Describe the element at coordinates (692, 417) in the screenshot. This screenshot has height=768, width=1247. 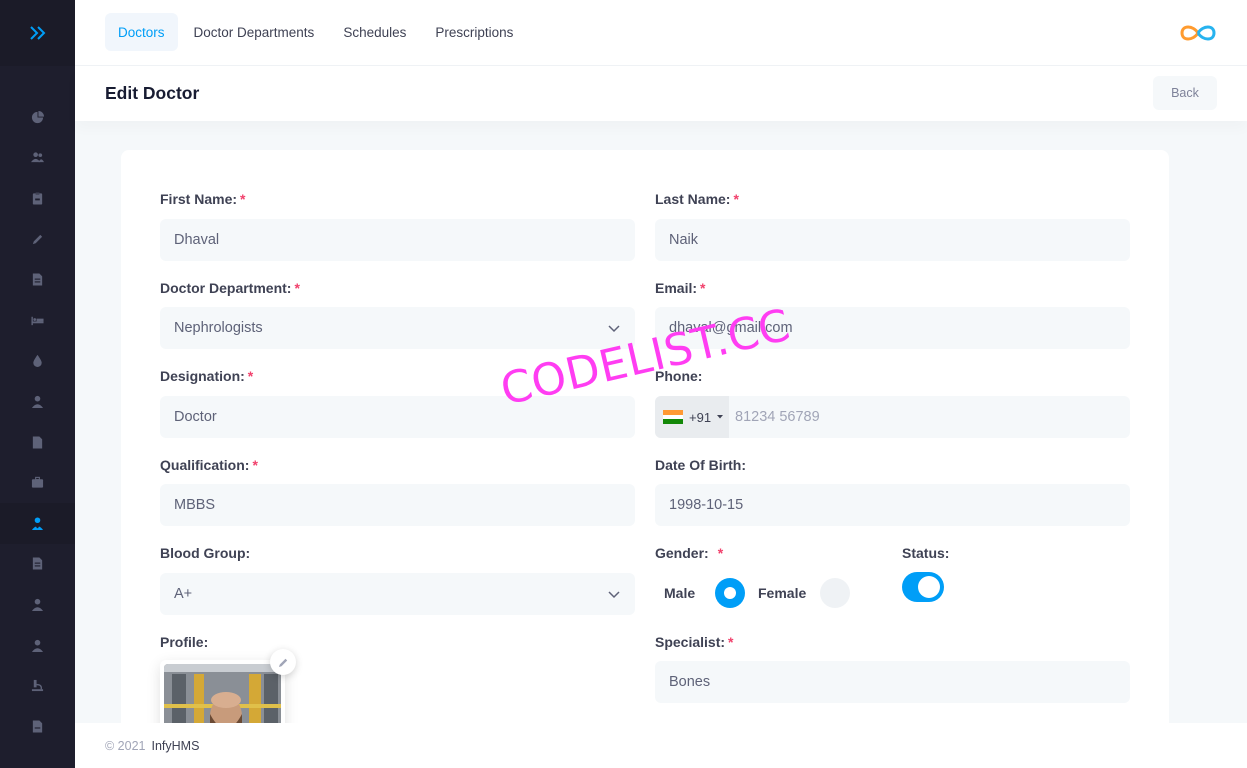
I see `country-code-dropdown: +91` at that location.